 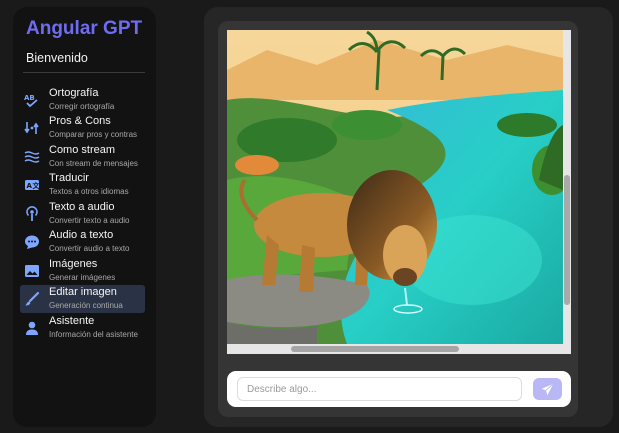 I want to click on sidebar-item-sublabel: Generación continua, so click(x=86, y=305).